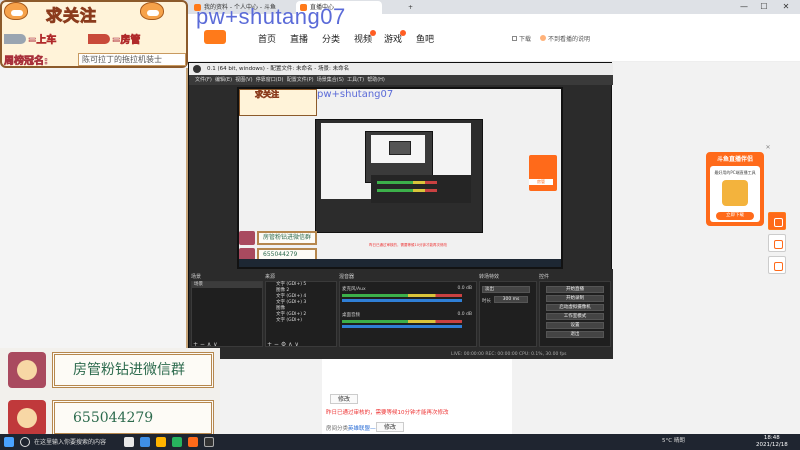 This screenshot has height=450, width=800. Describe the element at coordinates (267, 95) in the screenshot. I see `preview-overlay-title: 求关注` at that location.